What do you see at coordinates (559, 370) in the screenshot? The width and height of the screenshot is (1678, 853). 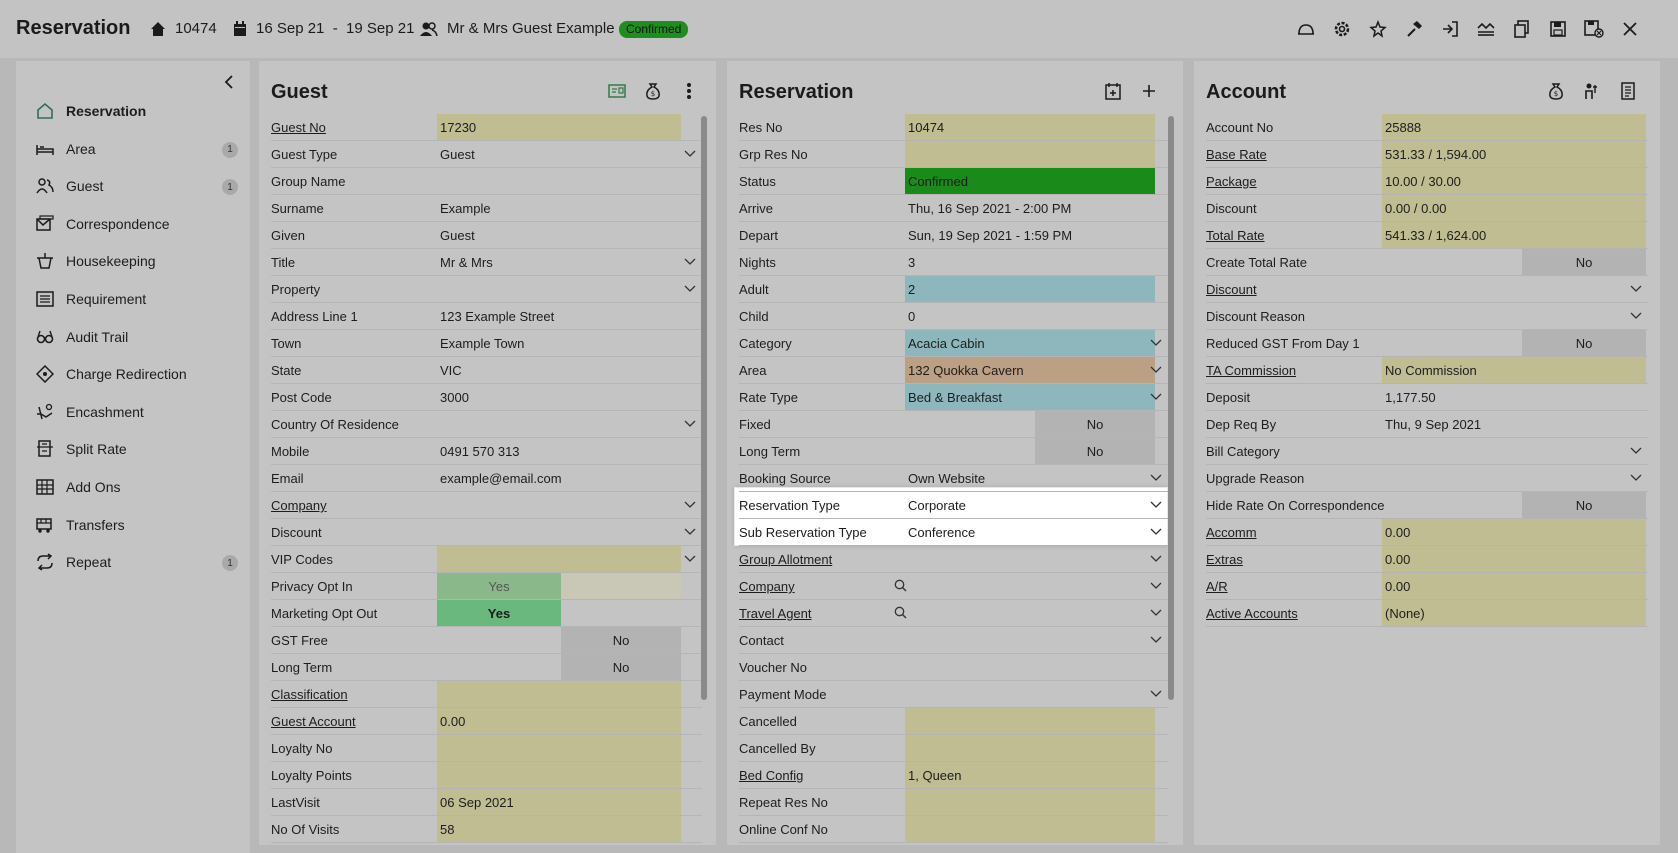 I see `state-field: VIC` at bounding box center [559, 370].